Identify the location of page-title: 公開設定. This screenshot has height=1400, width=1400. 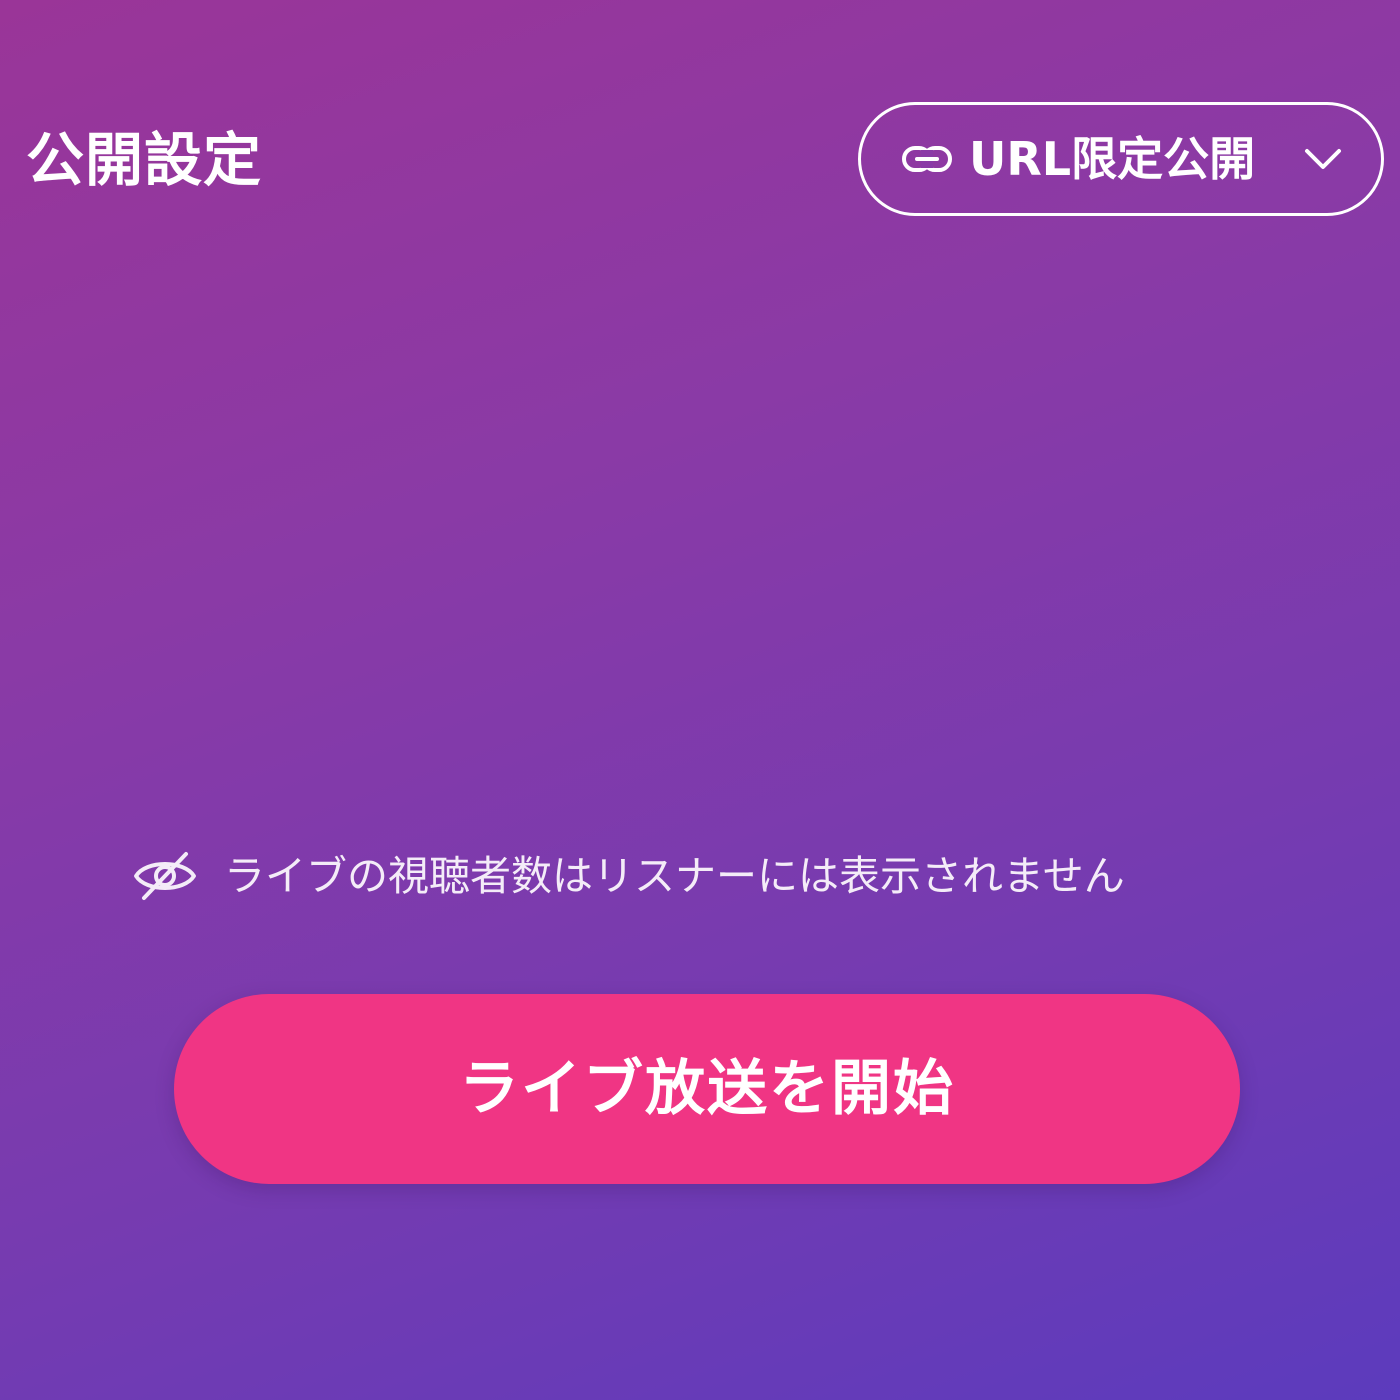
(144, 160).